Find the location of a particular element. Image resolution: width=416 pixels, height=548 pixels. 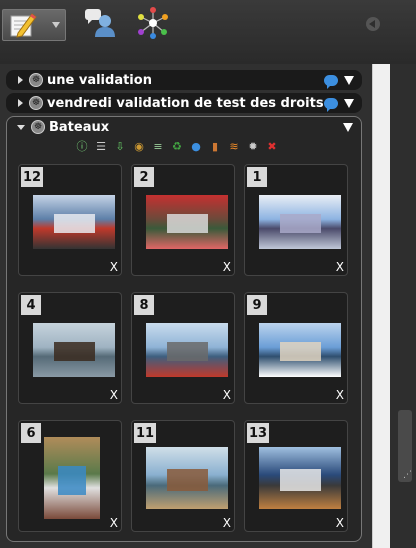

resize-grip-icon: ⋰ is located at coordinates (407, 475).